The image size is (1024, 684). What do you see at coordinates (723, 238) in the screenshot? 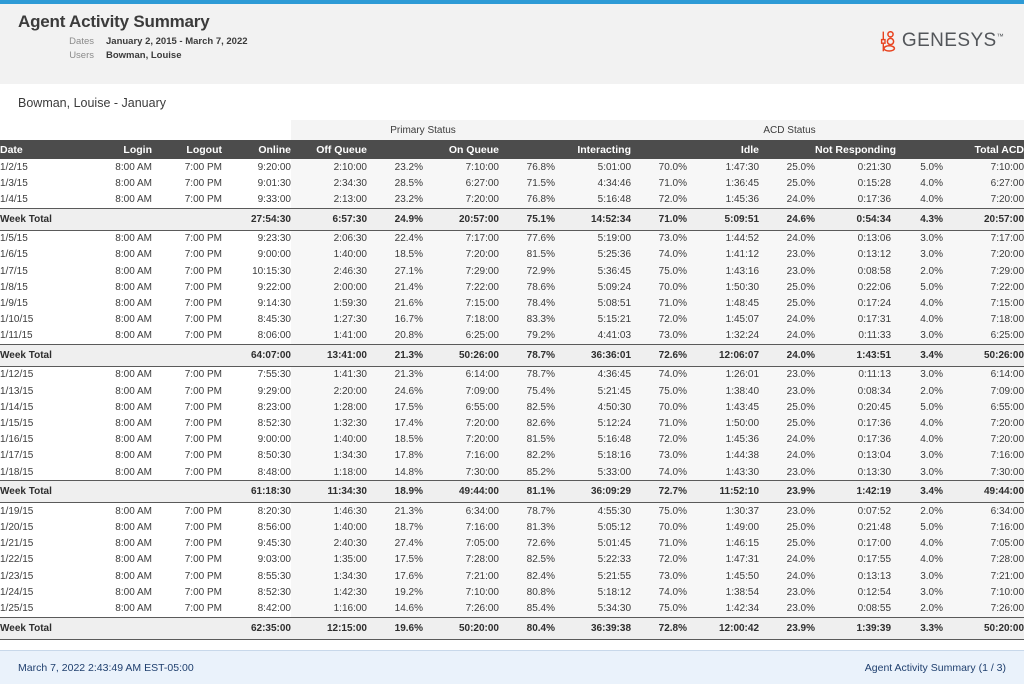
I see `cell-idle: 1:44:52` at bounding box center [723, 238].